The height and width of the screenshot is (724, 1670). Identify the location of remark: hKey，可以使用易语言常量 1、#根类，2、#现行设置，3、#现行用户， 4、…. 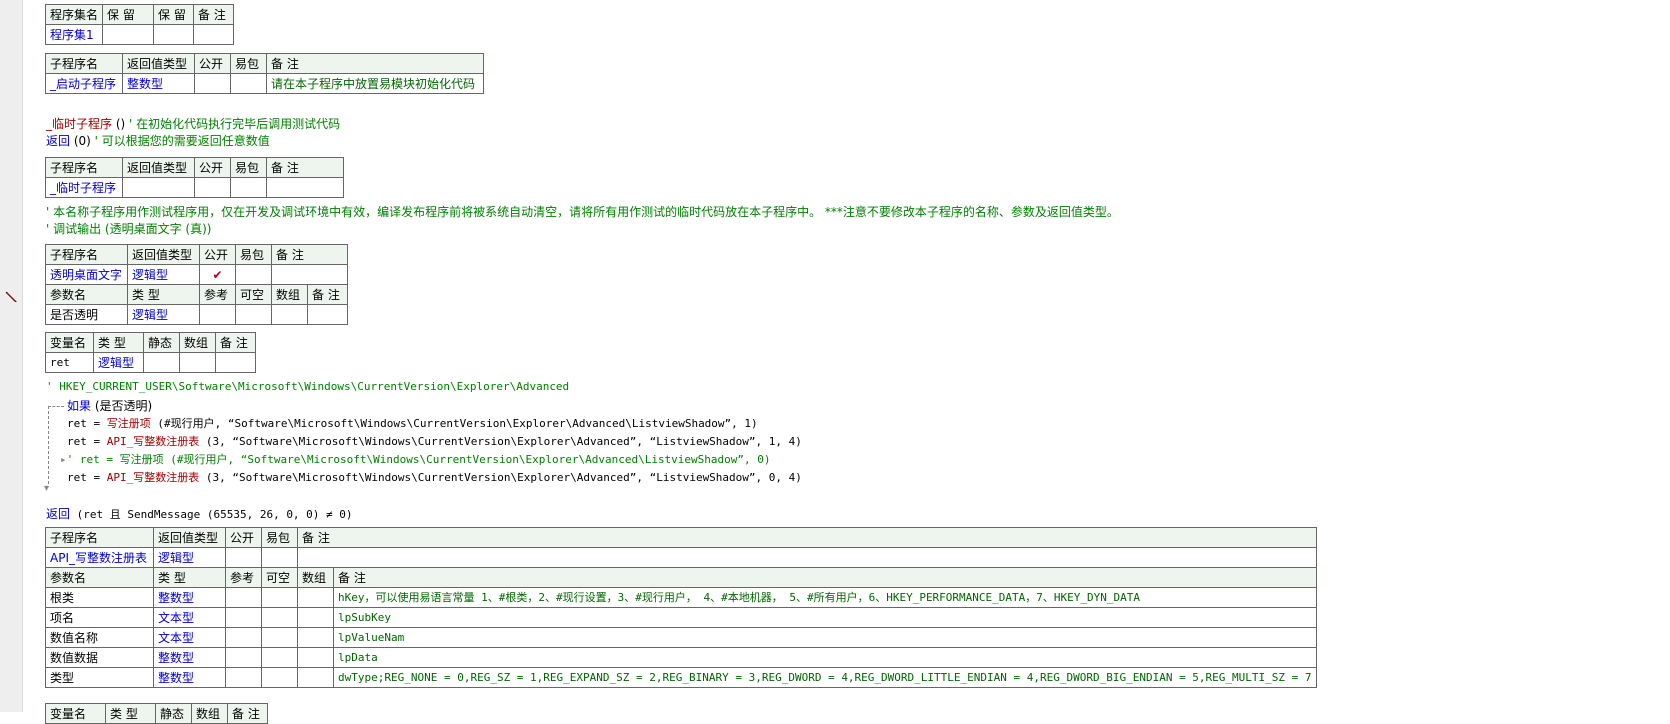
(825, 597).